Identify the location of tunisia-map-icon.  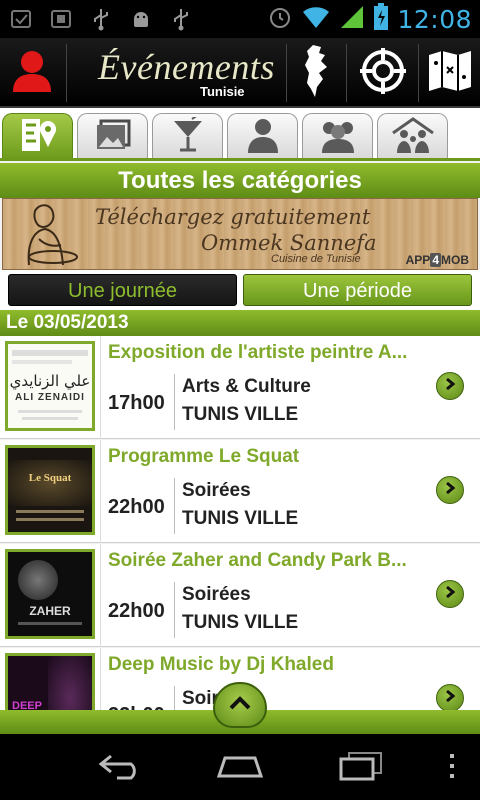
(315, 73).